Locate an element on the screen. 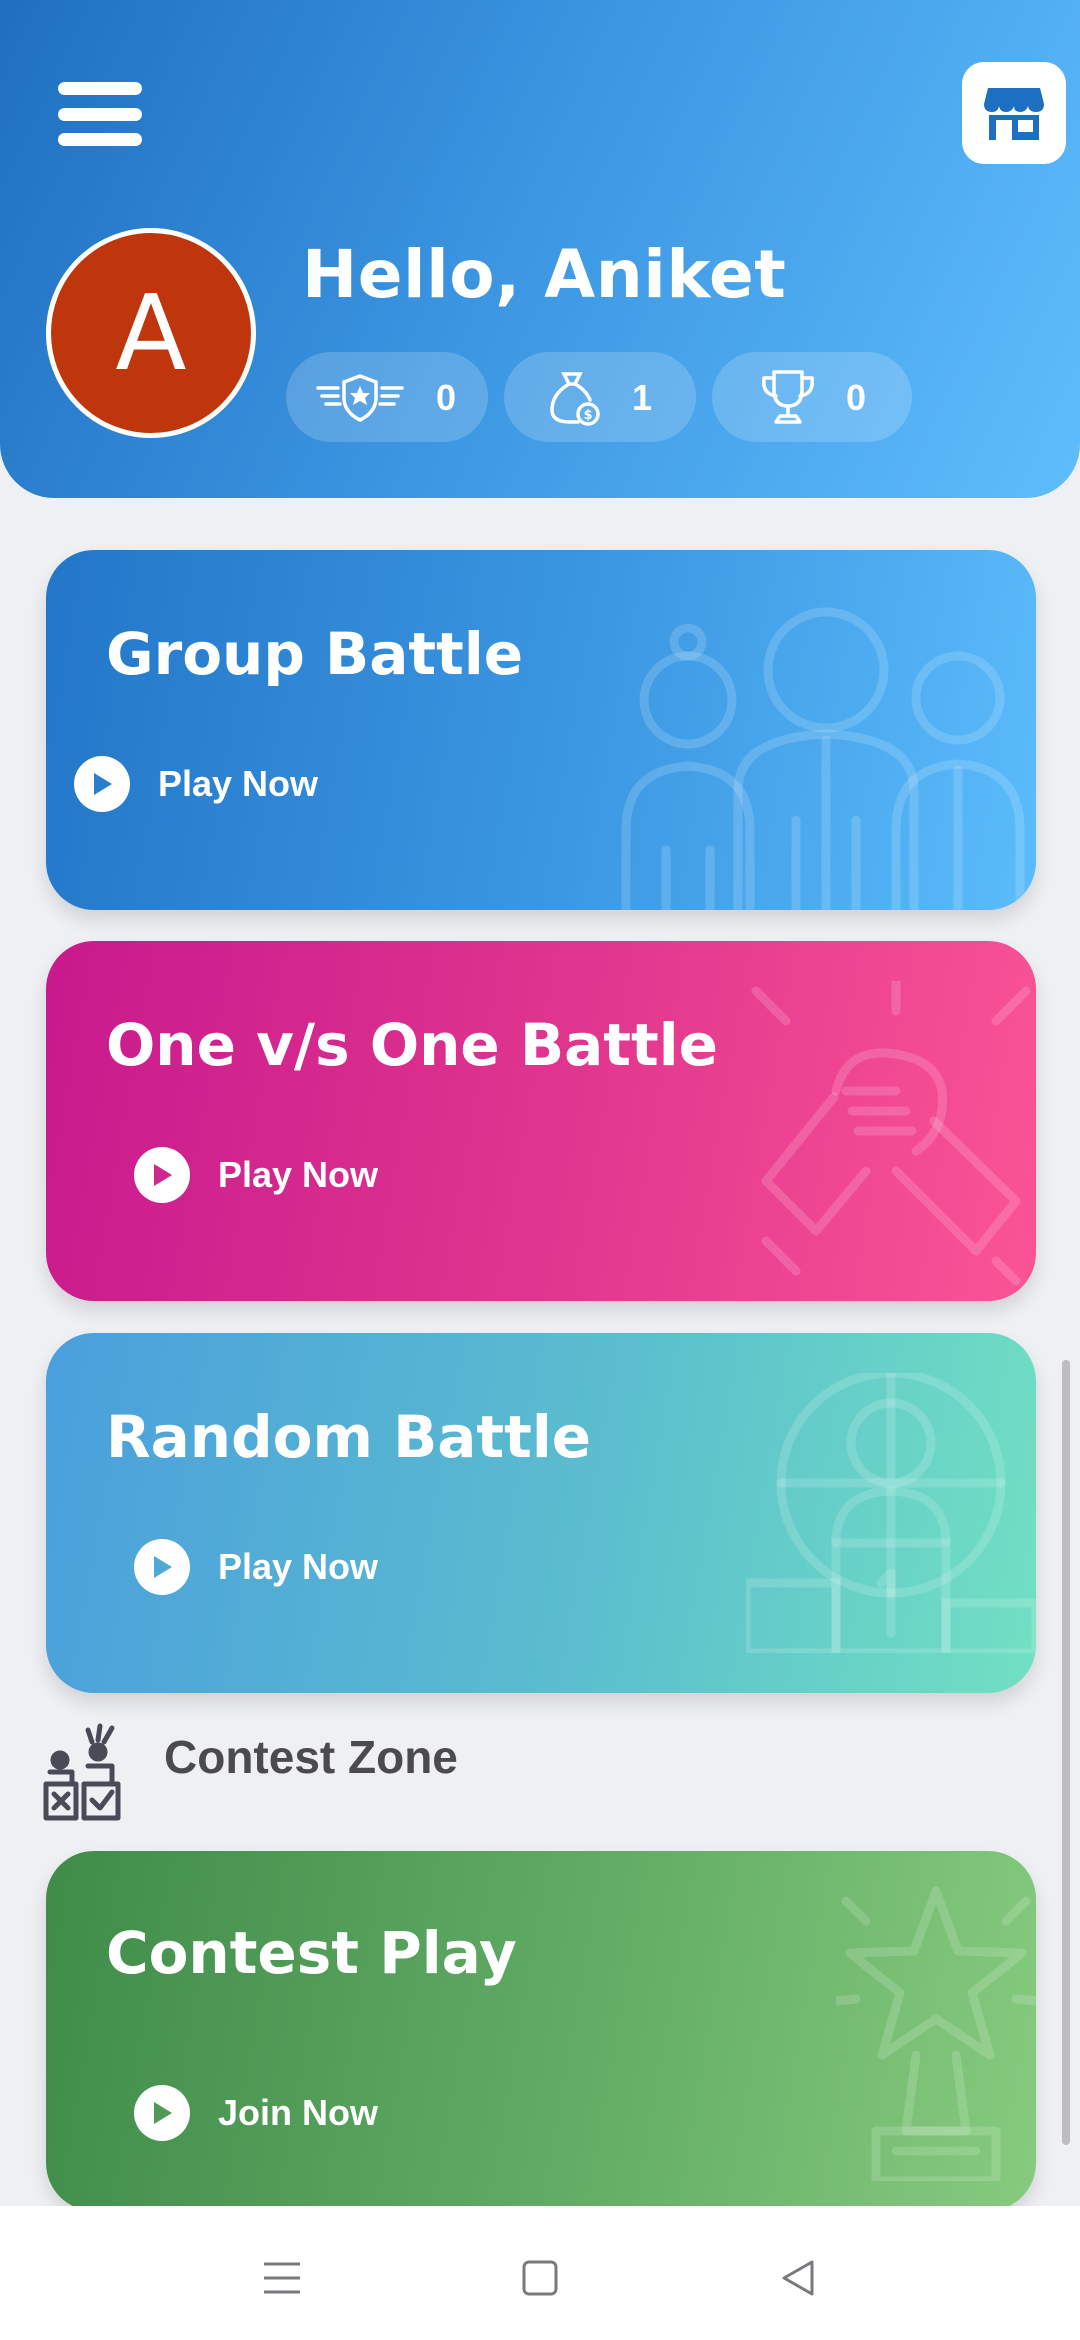 The height and width of the screenshot is (2340, 1080). stat-badges: 0 is located at coordinates (387, 397).